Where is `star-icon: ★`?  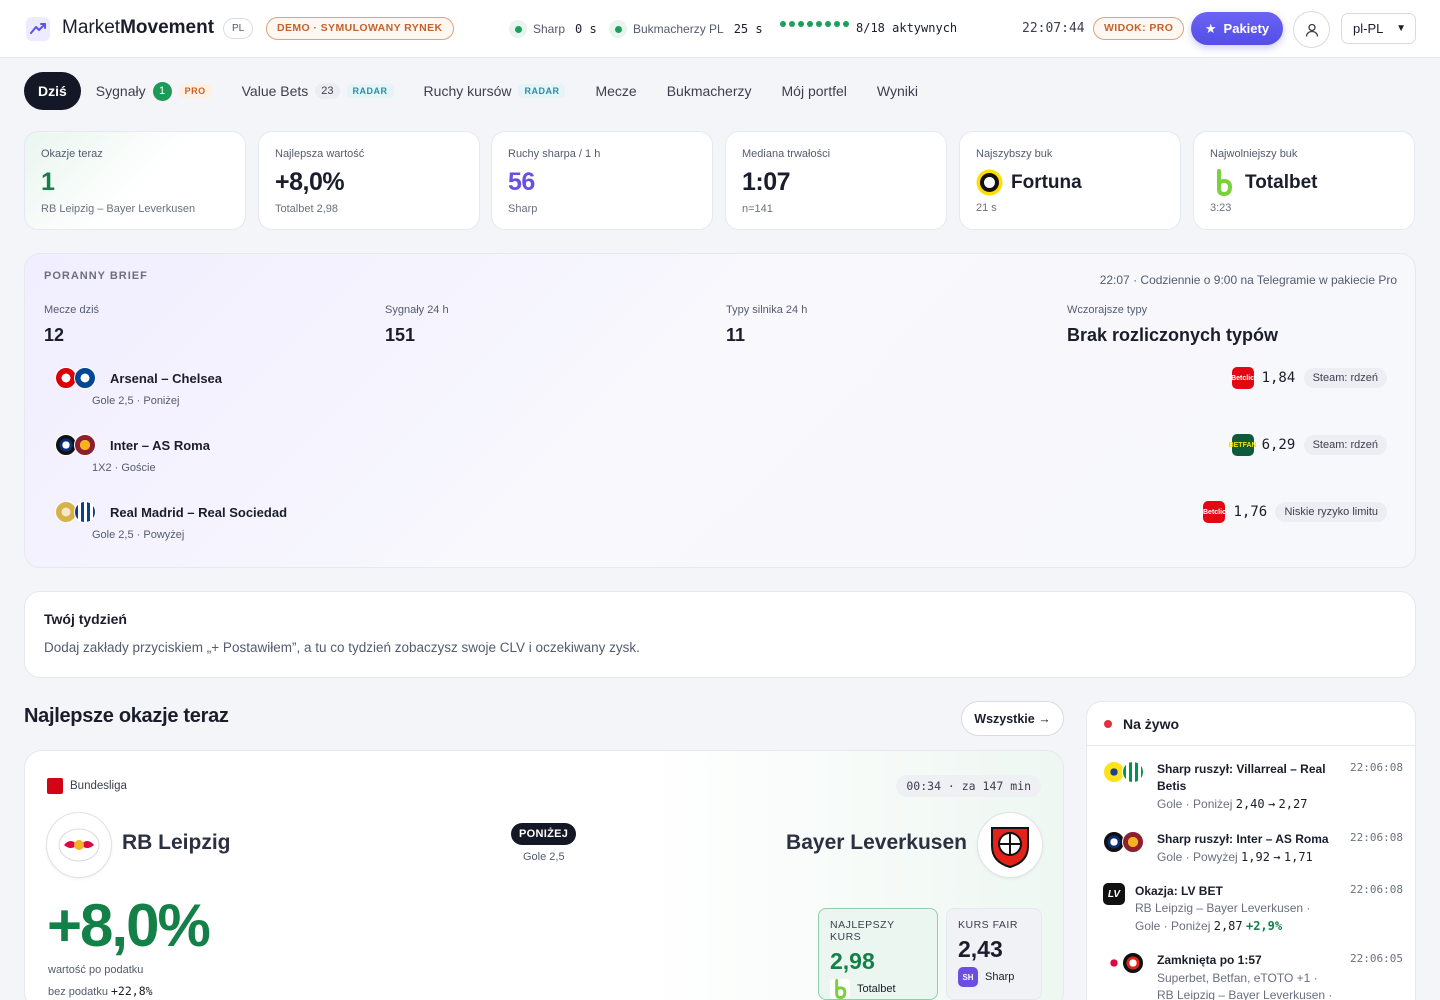 star-icon: ★ is located at coordinates (1210, 28).